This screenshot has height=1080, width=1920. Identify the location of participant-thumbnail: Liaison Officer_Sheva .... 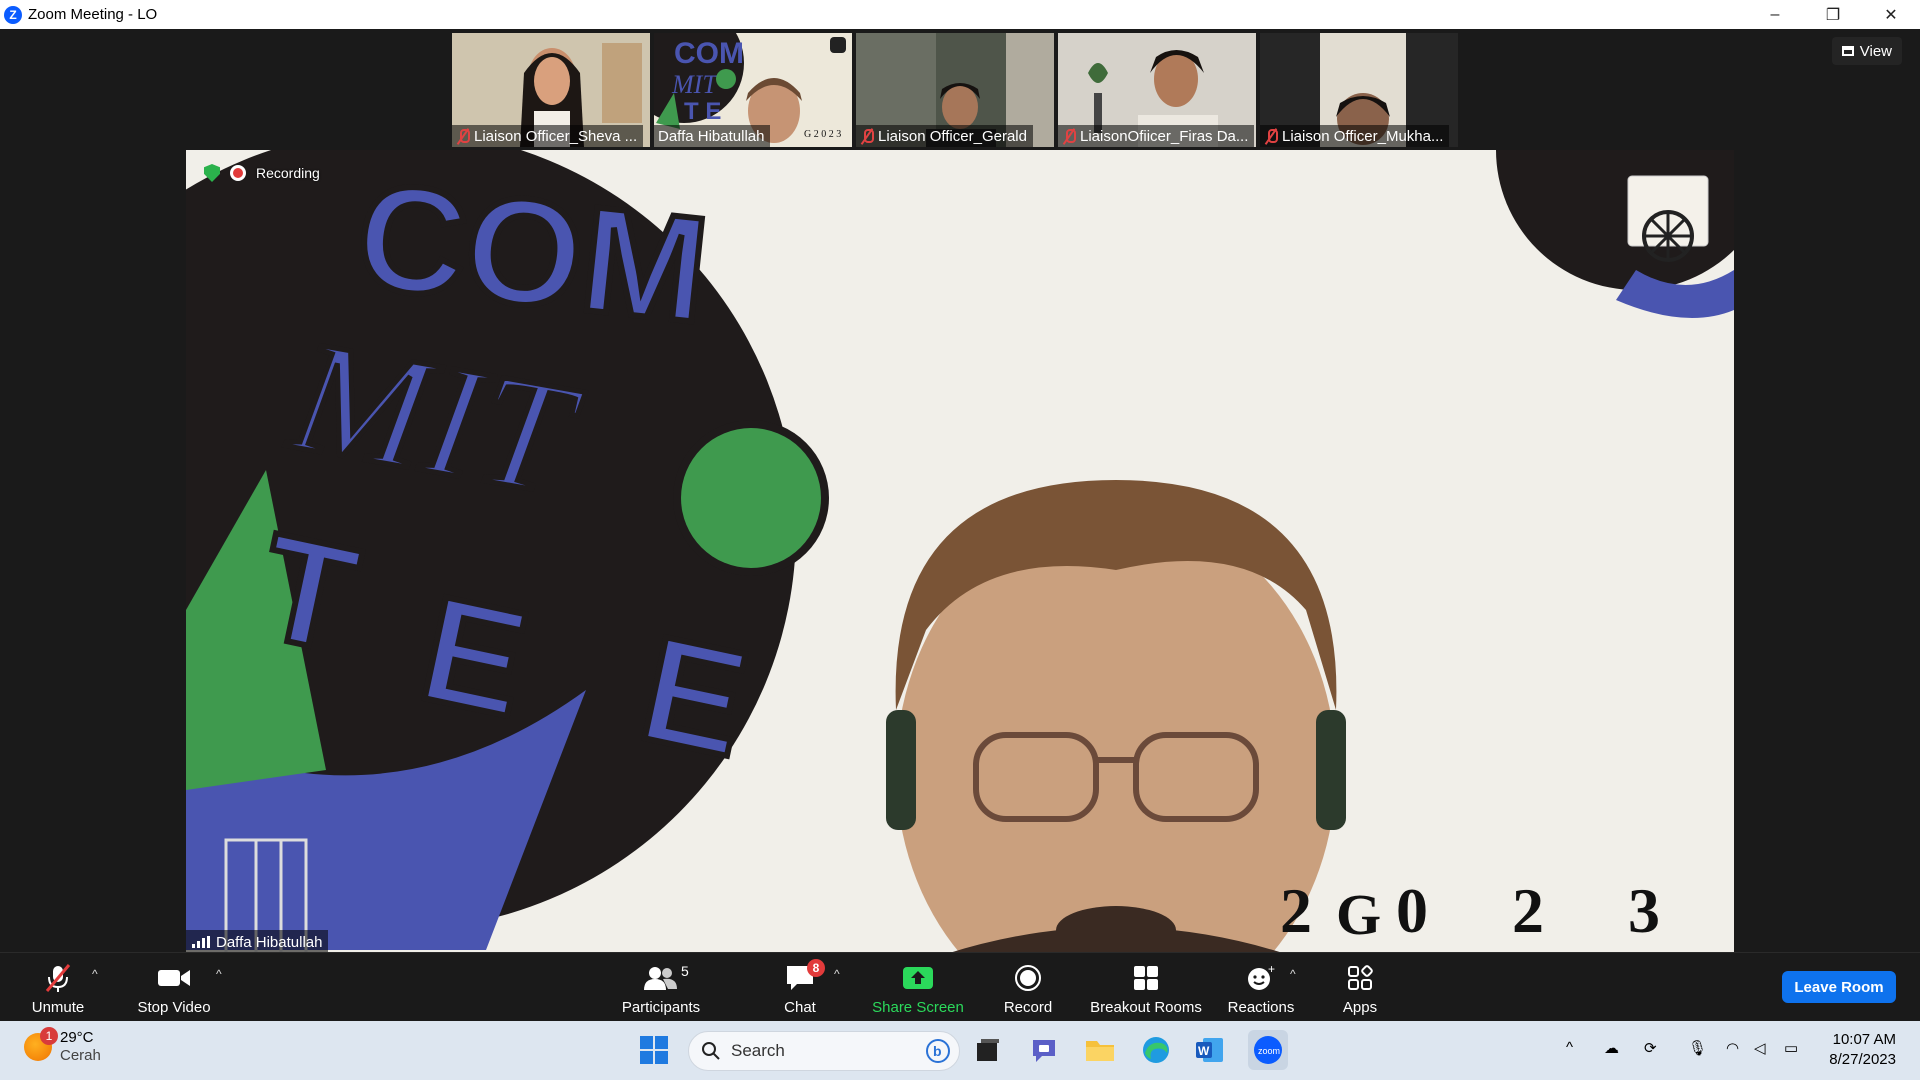
(551, 90).